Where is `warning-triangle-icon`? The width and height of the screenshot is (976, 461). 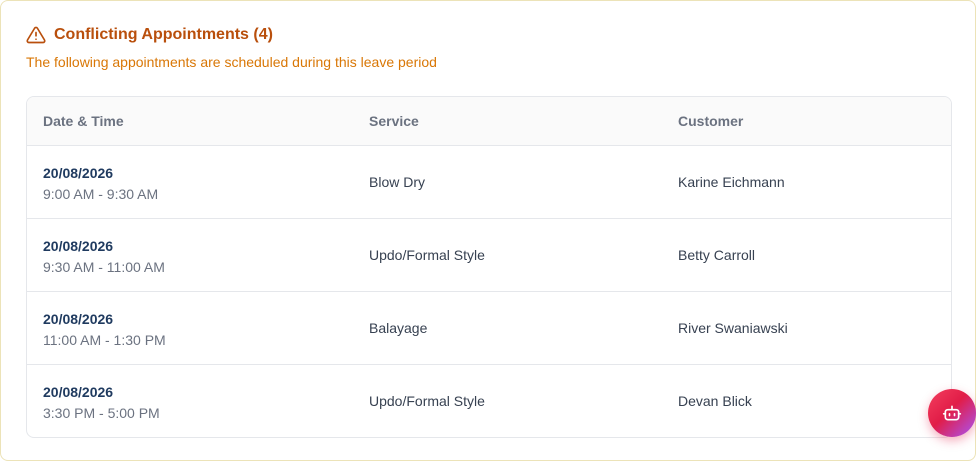 warning-triangle-icon is located at coordinates (36, 35).